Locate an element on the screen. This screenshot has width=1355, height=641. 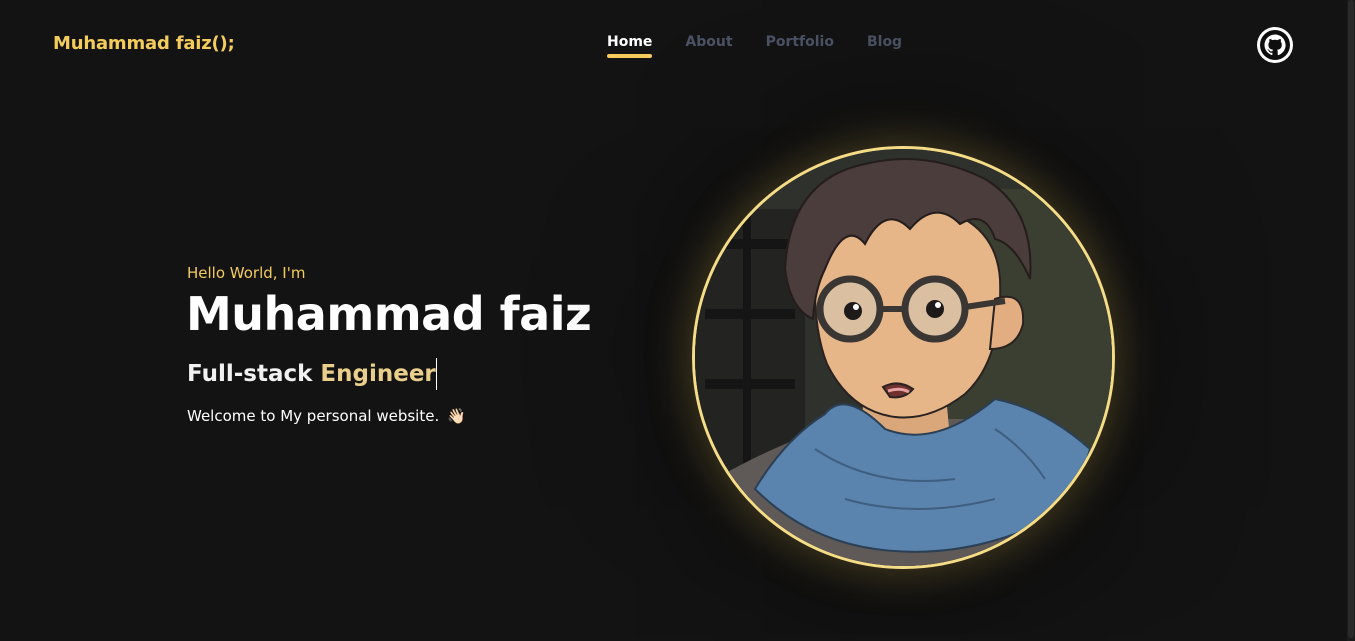
brand-logo-link: Muhammad faiz(); is located at coordinates (144, 43).